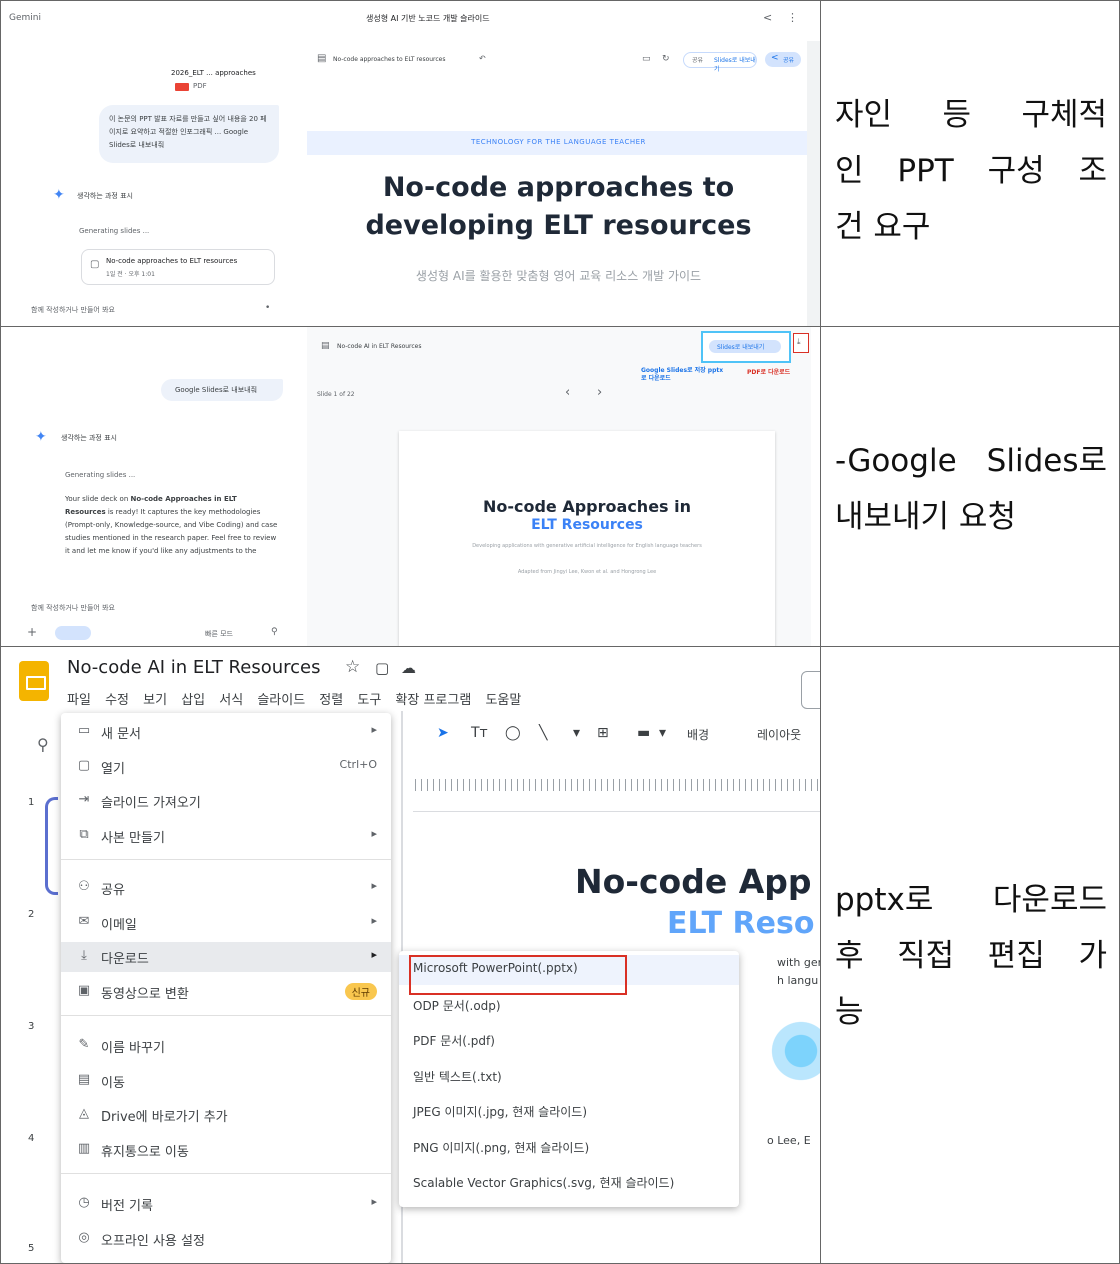 The width and height of the screenshot is (1120, 1264). What do you see at coordinates (971, 900) in the screenshot?
I see `note-3-line-1: pptx로 다운로드` at bounding box center [971, 900].